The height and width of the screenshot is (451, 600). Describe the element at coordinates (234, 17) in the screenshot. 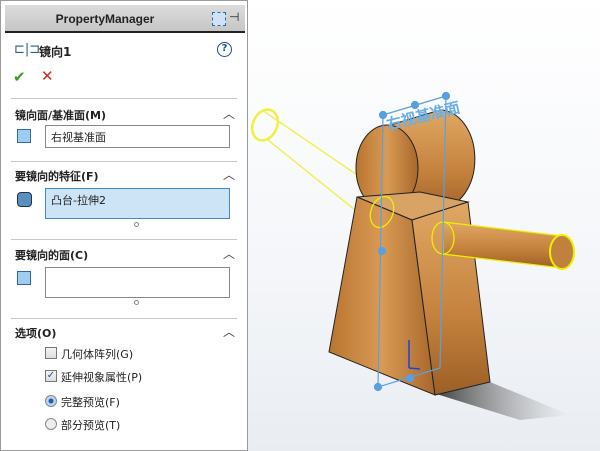

I see `pin-icon: ⊣` at that location.